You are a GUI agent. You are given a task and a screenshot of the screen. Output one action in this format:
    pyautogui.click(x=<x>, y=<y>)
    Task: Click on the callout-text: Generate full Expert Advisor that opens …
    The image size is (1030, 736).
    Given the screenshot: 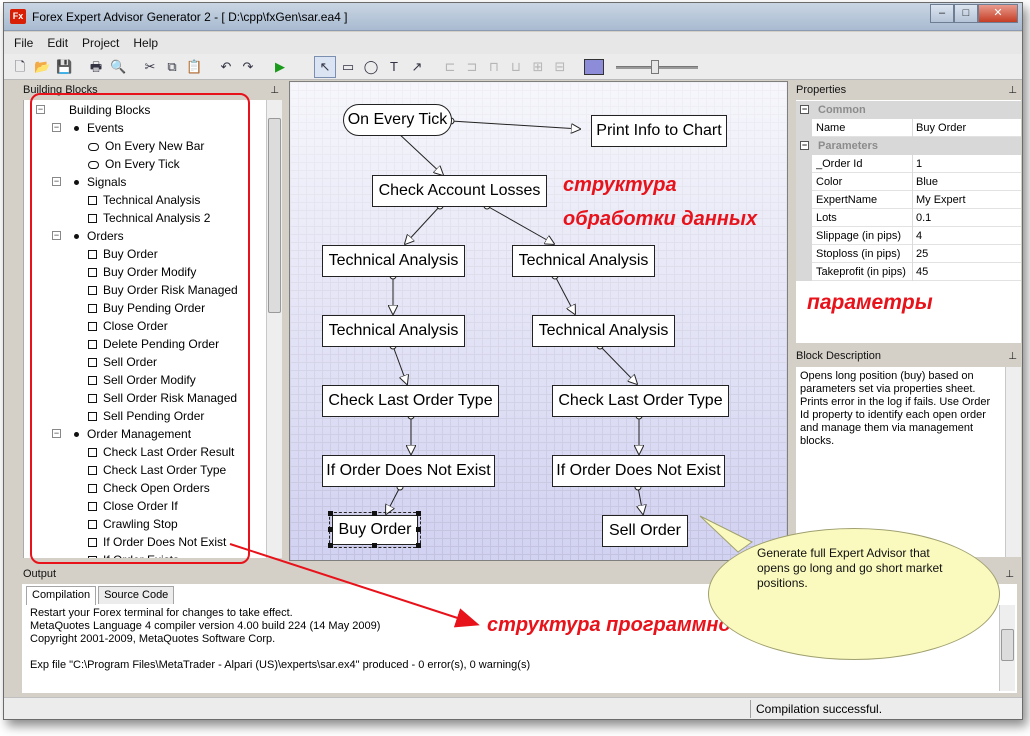 What is the action you would take?
    pyautogui.click(x=850, y=568)
    